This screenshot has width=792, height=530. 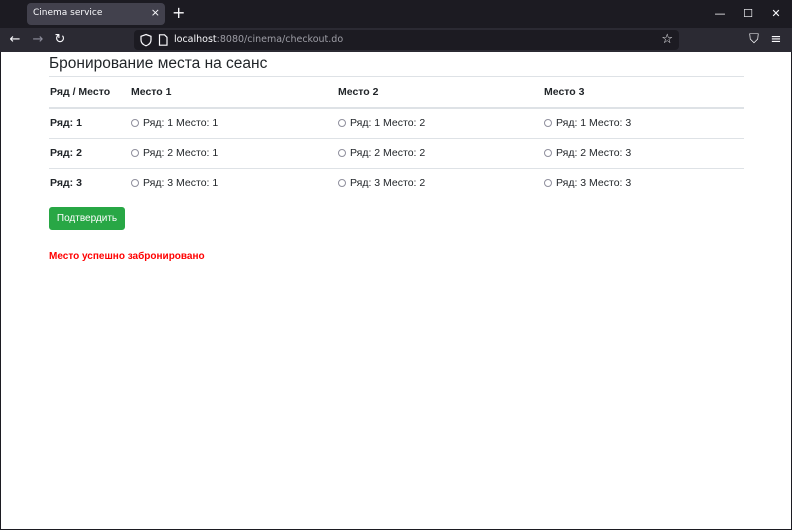 What do you see at coordinates (181, 182) in the screenshot?
I see `seat-label: Ряд: 3 Место: 1` at bounding box center [181, 182].